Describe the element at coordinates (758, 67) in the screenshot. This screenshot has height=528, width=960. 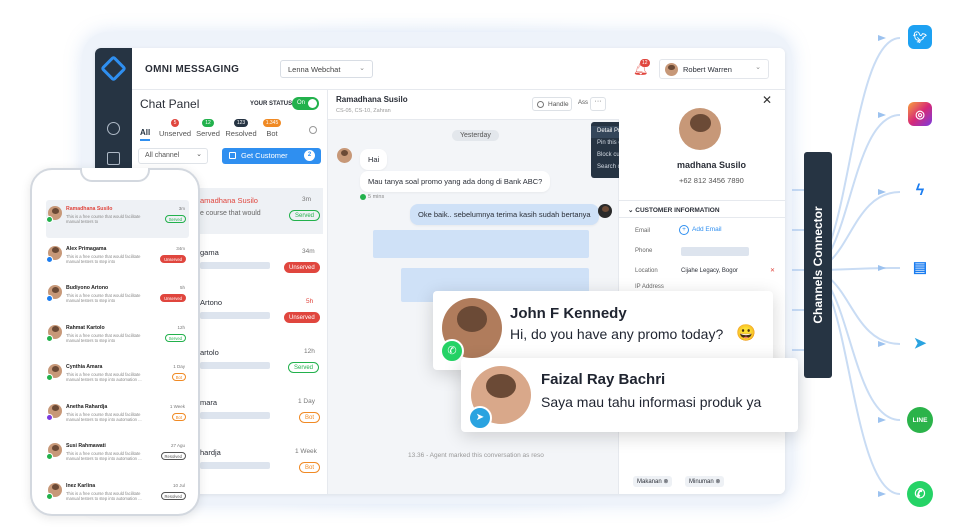
I see `chevron-down-icon: ⌄` at that location.